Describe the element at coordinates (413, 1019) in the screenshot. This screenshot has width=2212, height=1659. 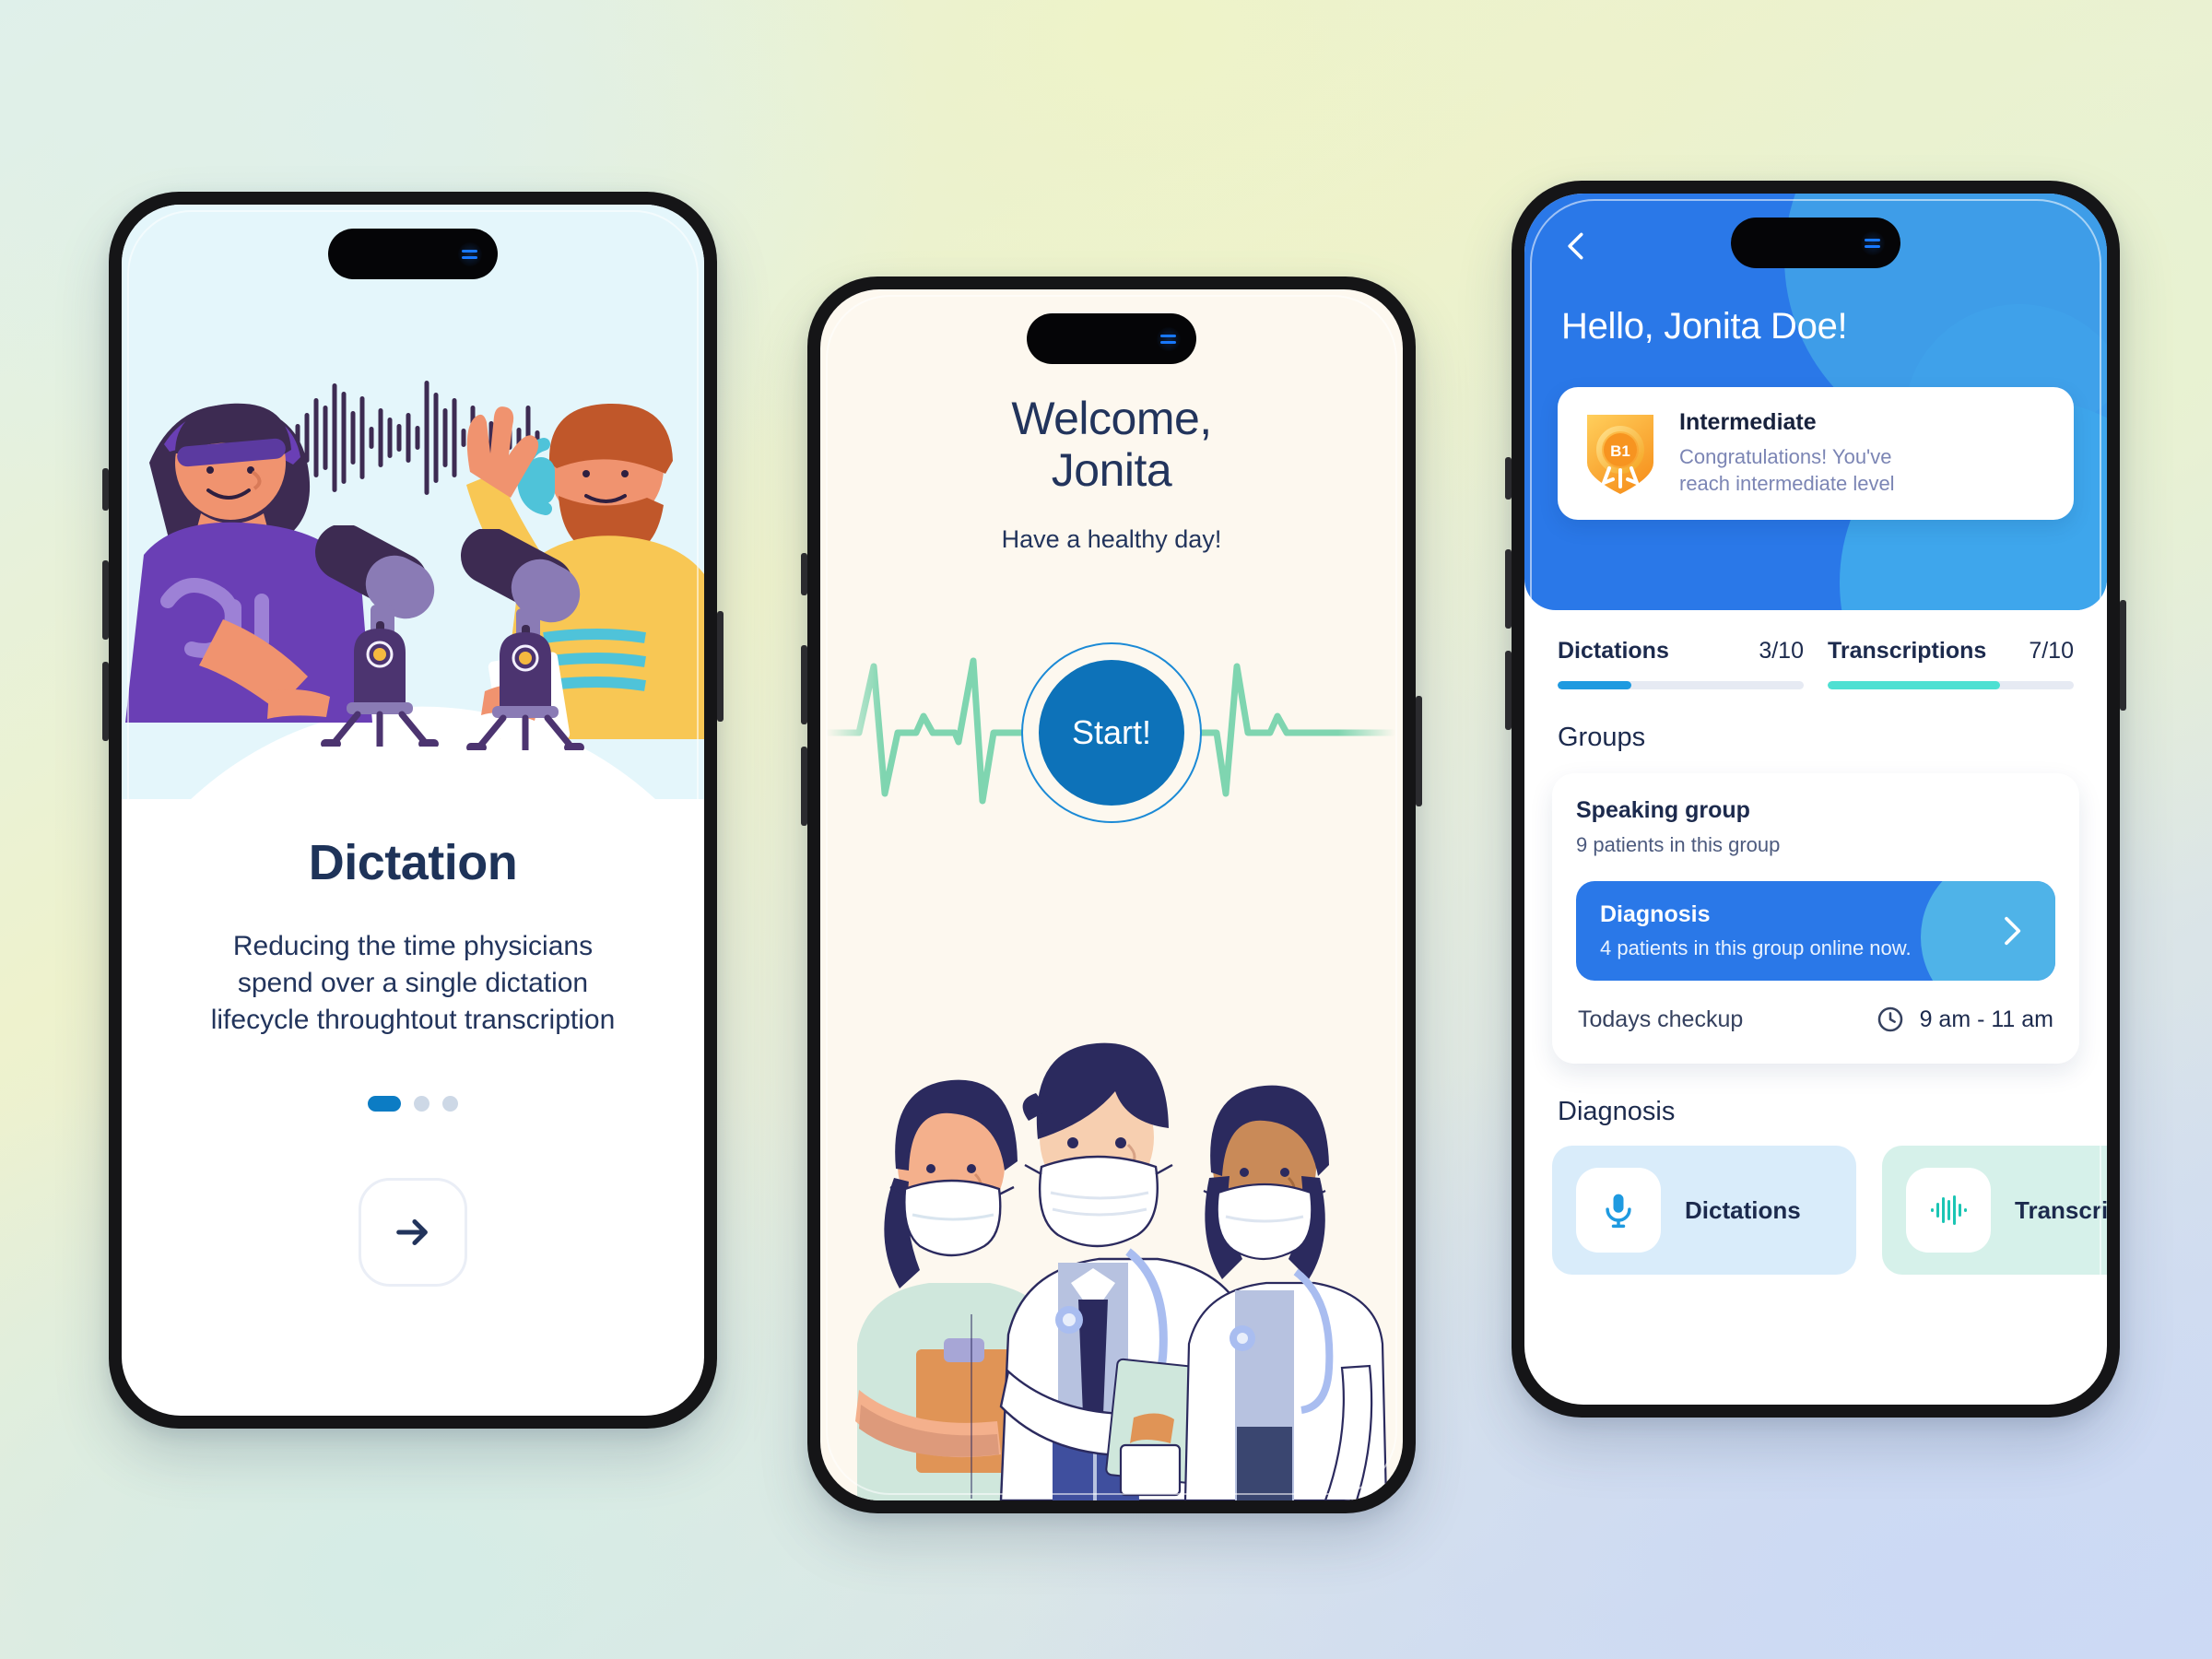
I see `description-line-3: lifecycle throughtout transcription` at that location.